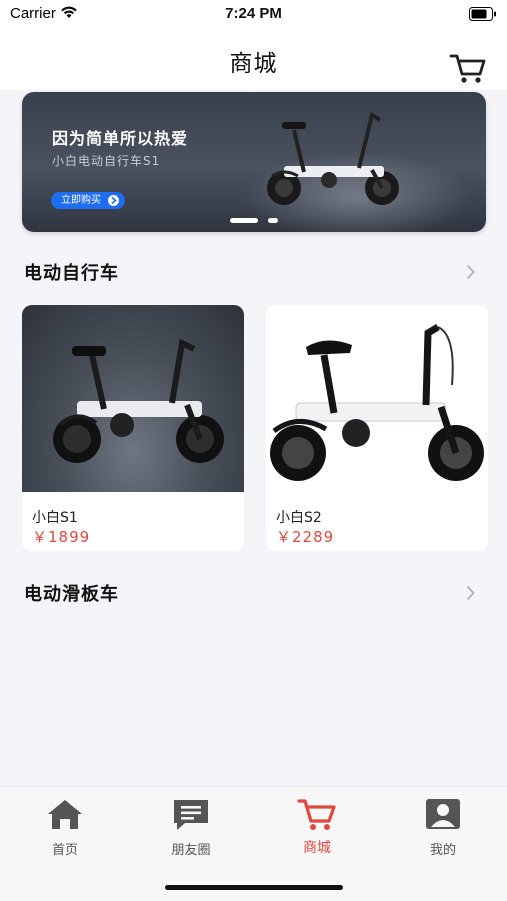 Image resolution: width=507 pixels, height=901 pixels. I want to click on battery-icon, so click(483, 15).